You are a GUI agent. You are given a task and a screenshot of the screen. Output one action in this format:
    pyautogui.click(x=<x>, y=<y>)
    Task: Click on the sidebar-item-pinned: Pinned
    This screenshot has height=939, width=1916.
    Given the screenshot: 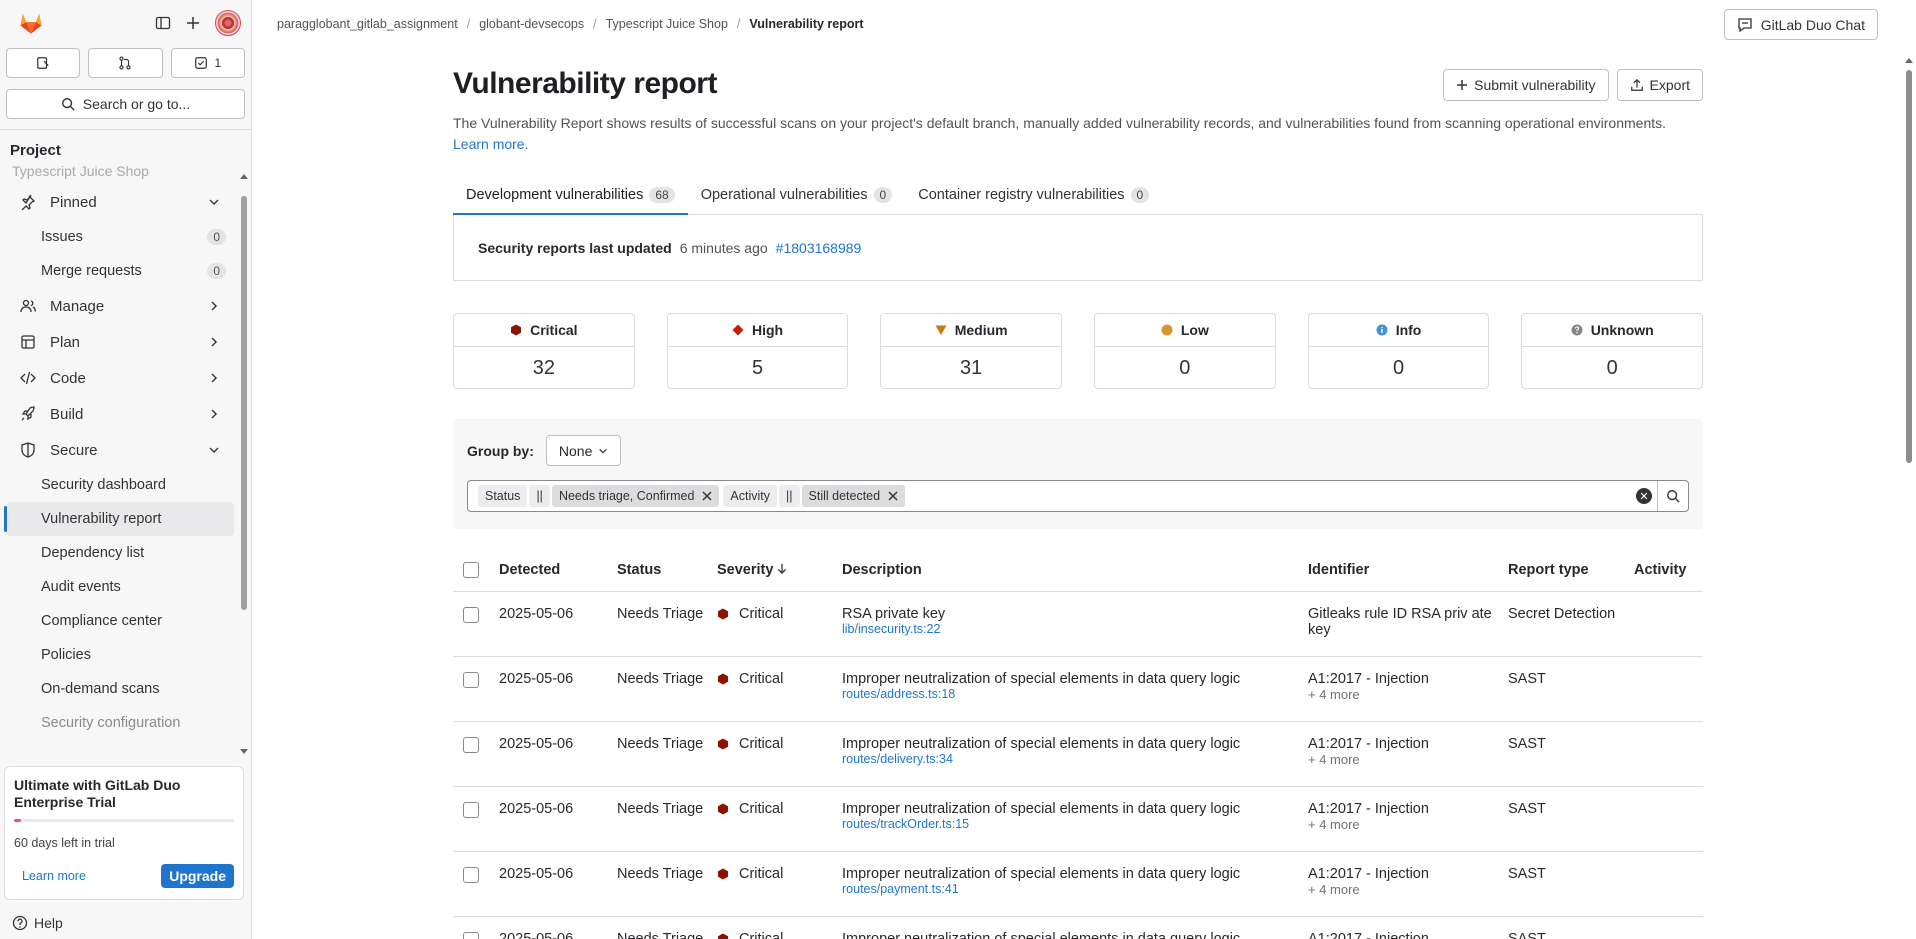 What is the action you would take?
    pyautogui.click(x=120, y=202)
    